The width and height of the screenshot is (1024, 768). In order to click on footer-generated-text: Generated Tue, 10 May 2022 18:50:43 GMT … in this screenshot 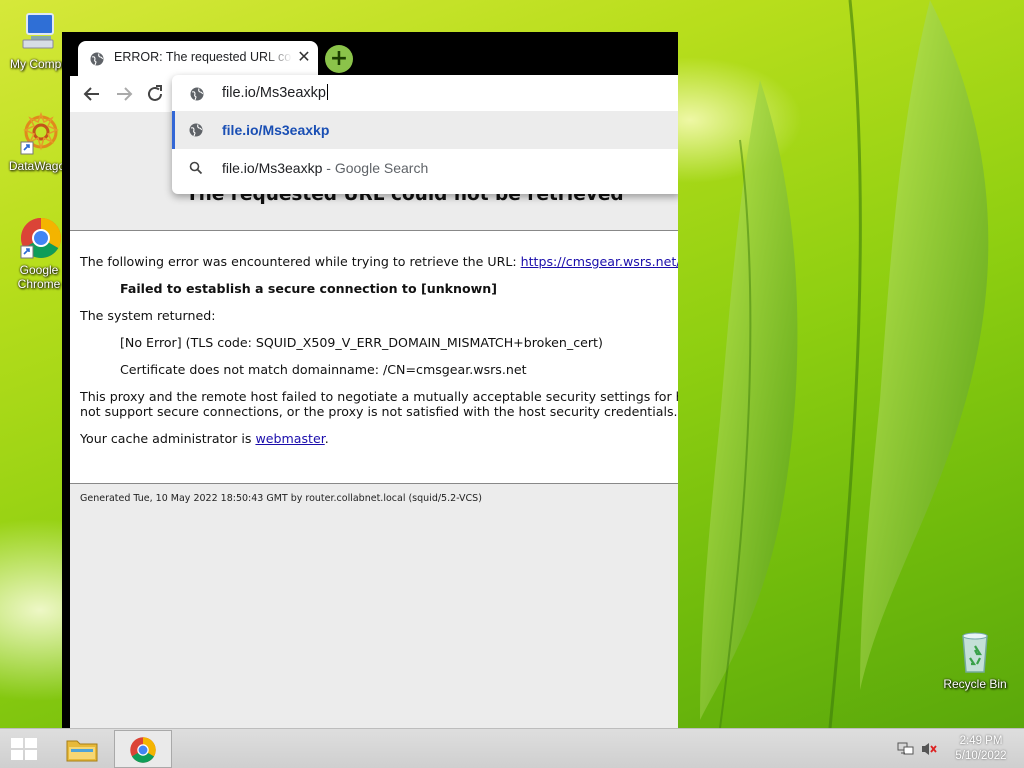, I will do `click(281, 498)`.